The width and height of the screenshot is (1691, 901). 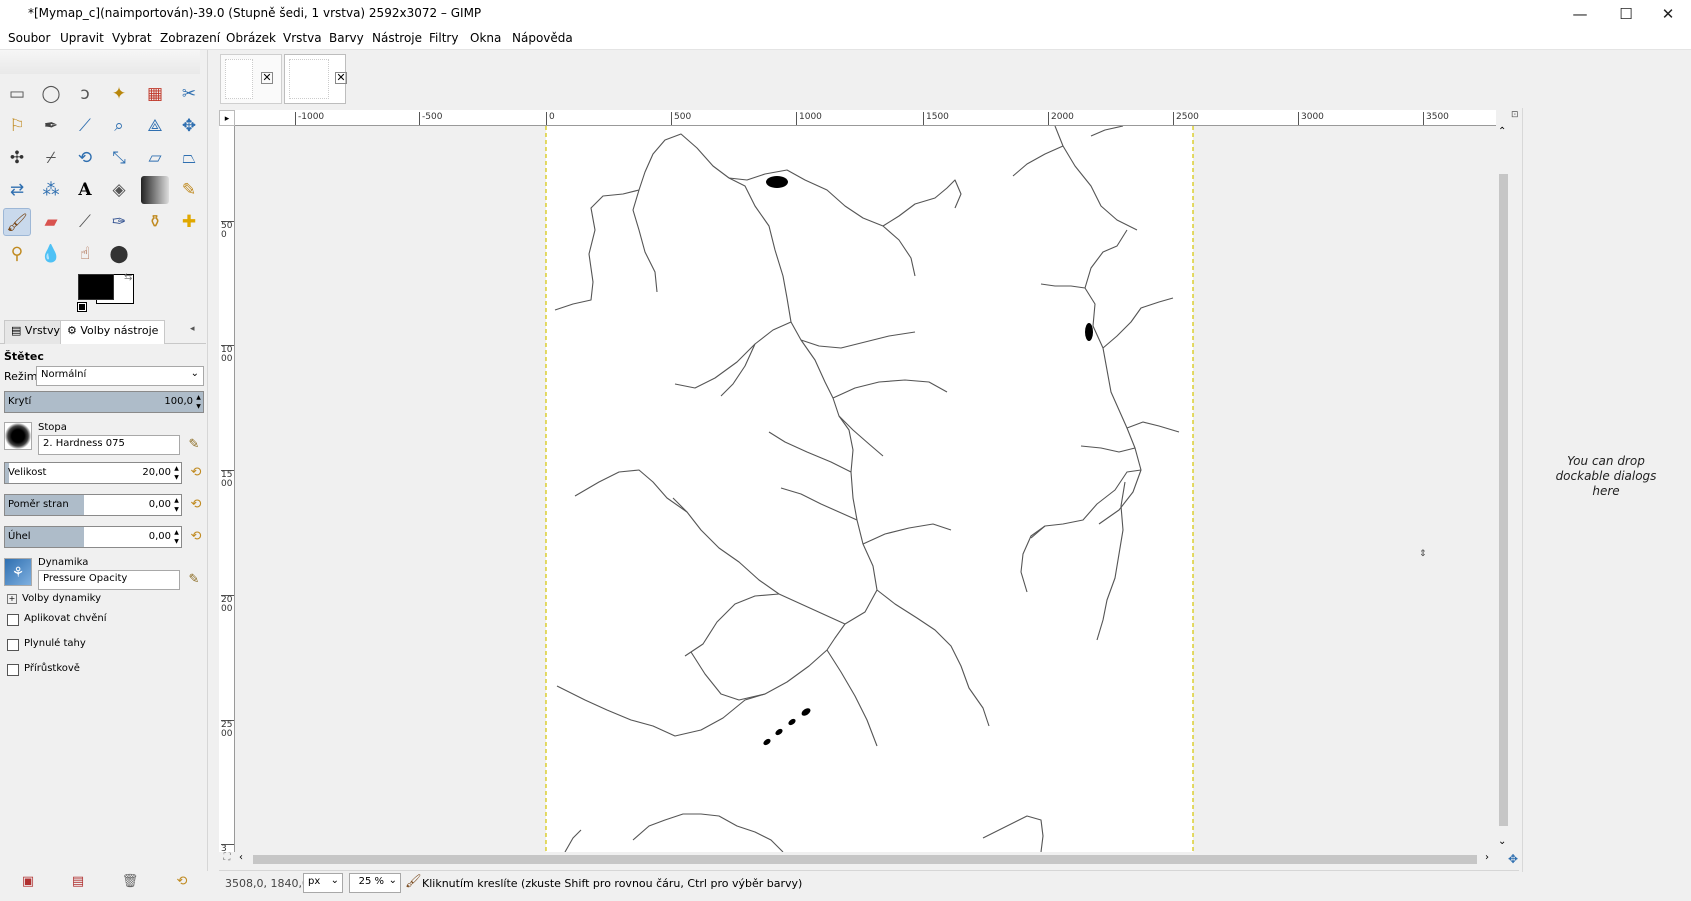 I want to click on image-tab-1: ✕, so click(x=251, y=79).